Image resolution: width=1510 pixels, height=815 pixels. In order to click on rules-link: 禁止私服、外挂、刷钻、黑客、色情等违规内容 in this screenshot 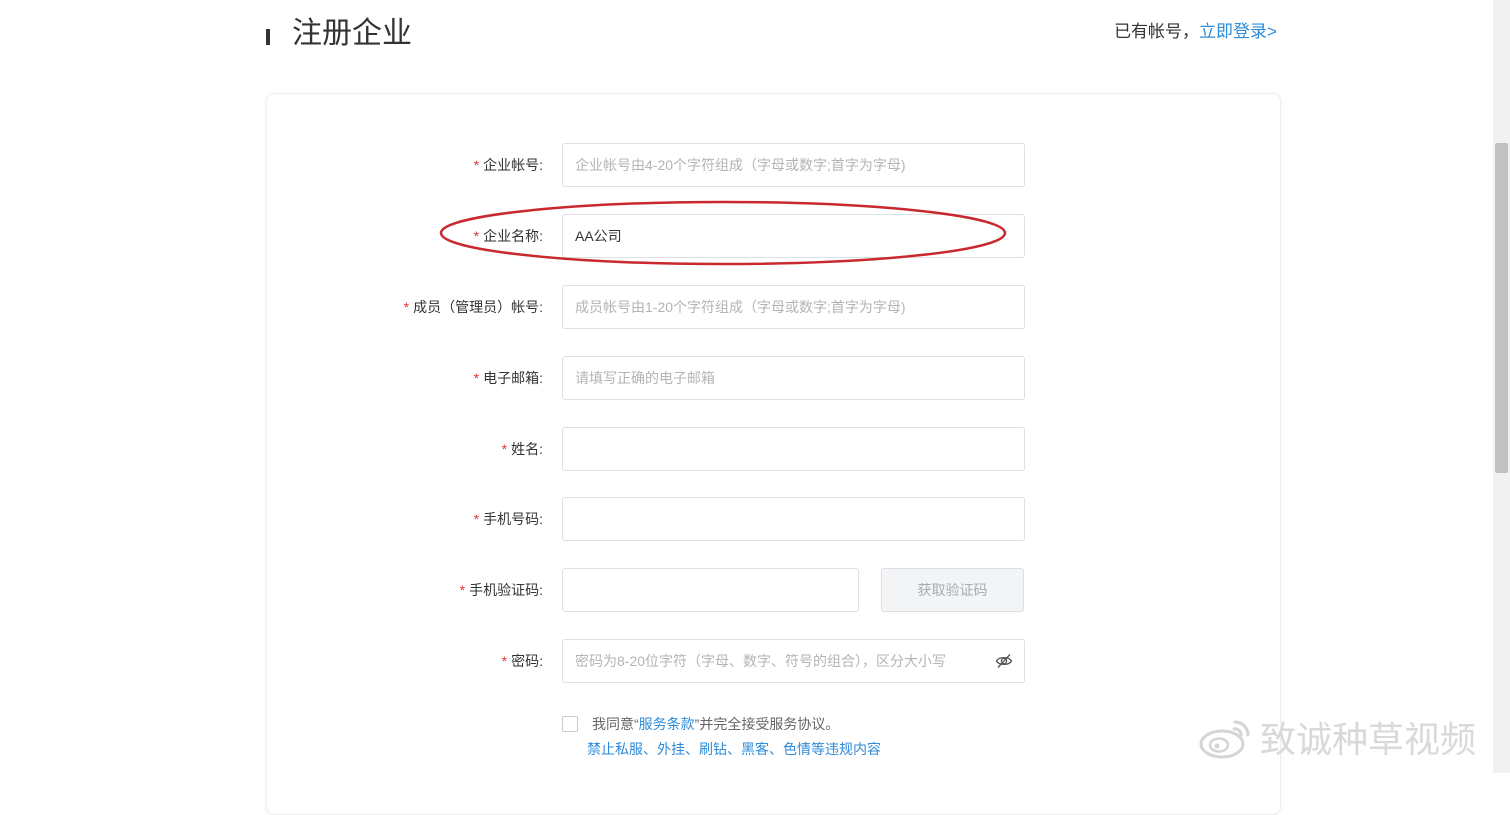, I will do `click(734, 749)`.